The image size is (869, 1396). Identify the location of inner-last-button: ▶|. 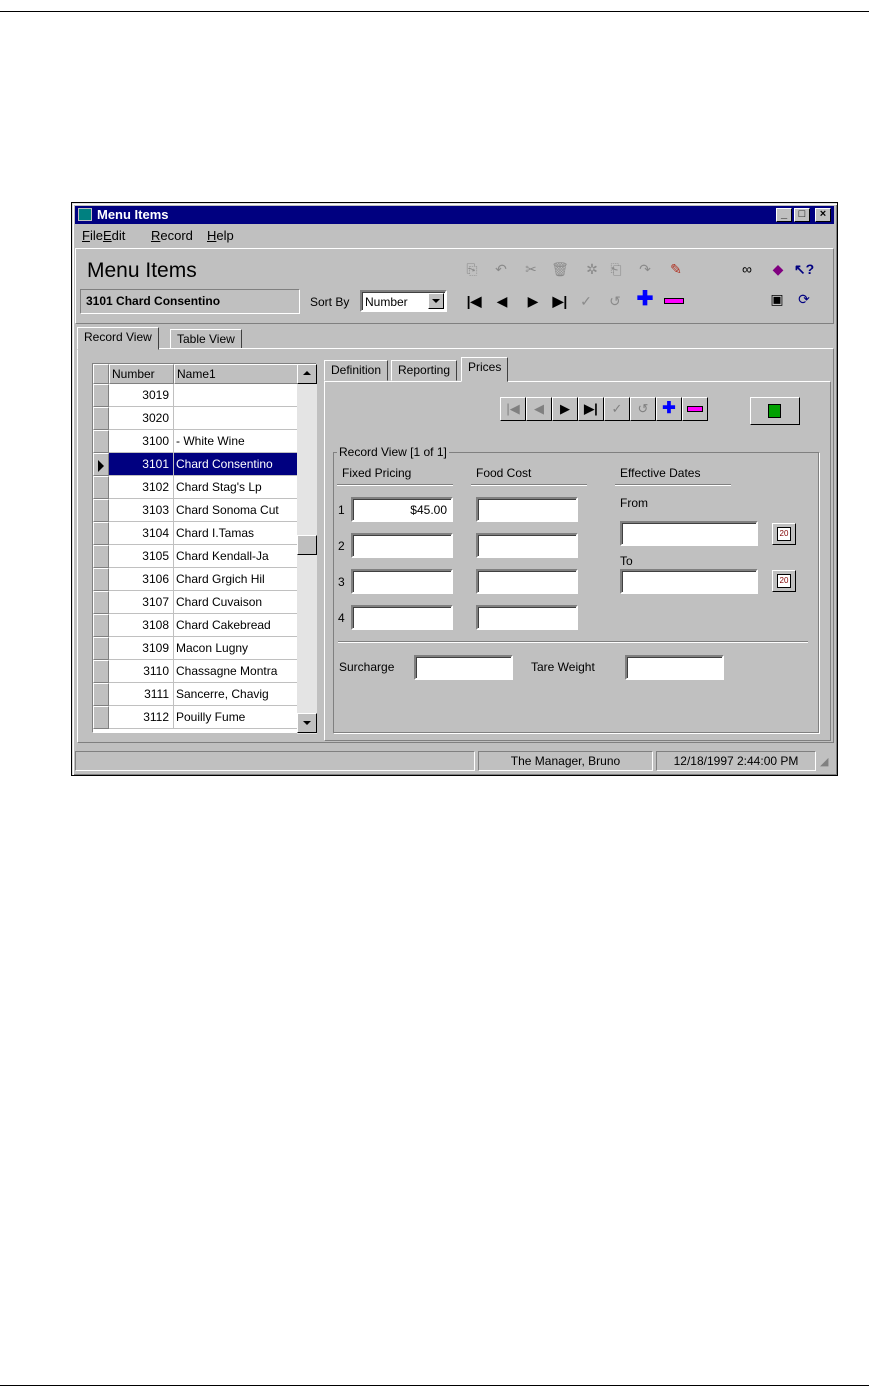
(591, 409).